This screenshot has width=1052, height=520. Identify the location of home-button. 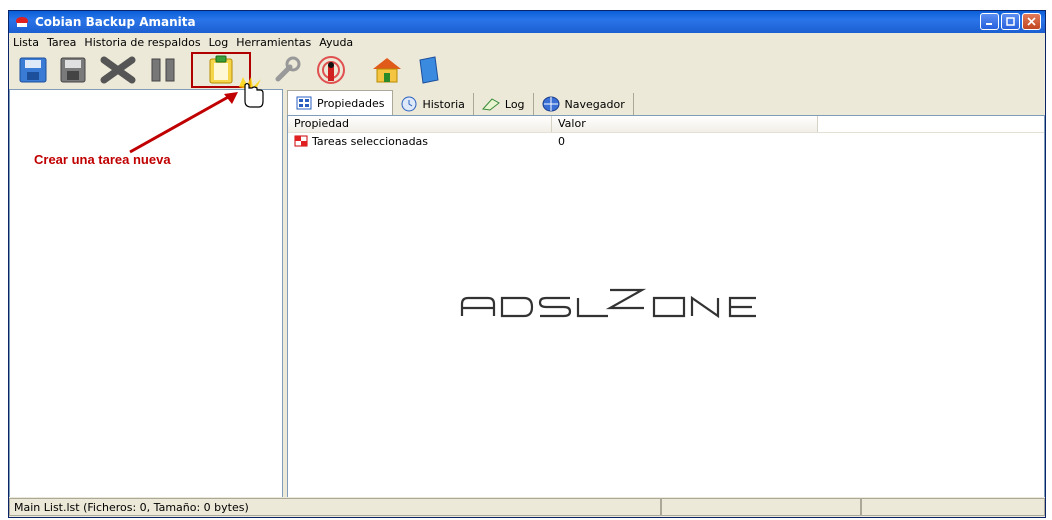
(387, 70).